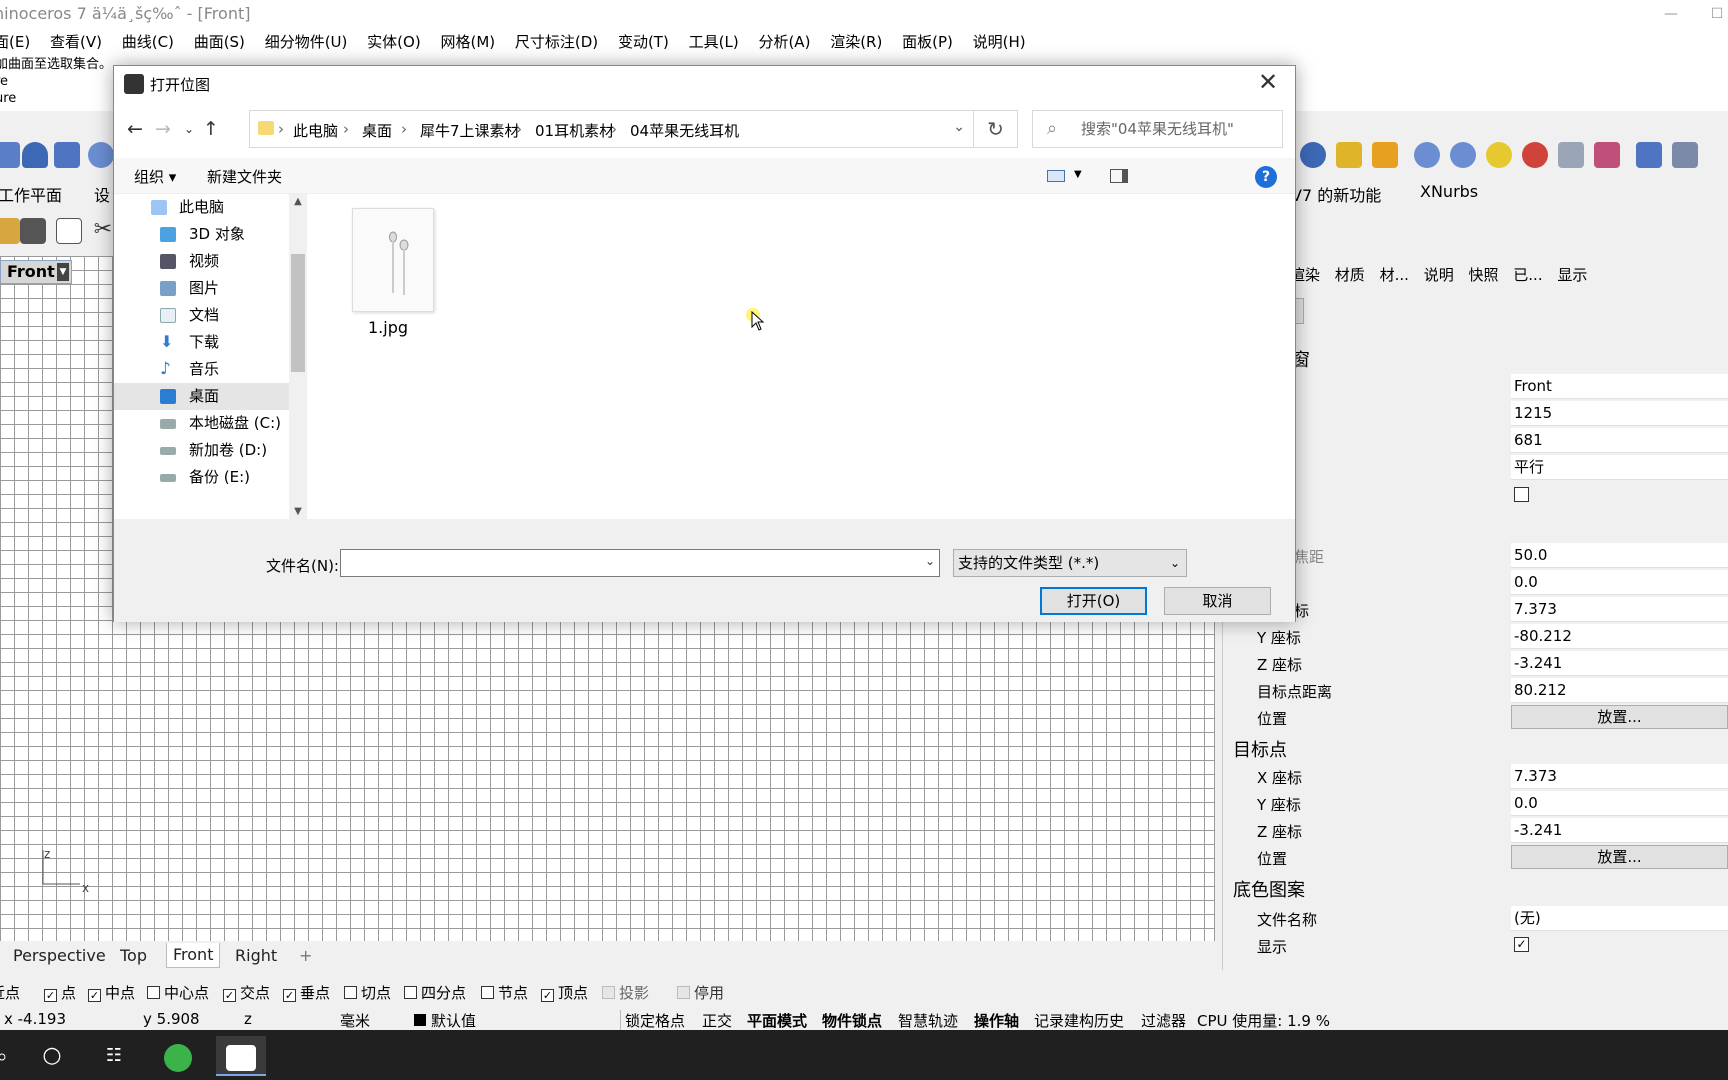 This screenshot has height=1080, width=1728. I want to click on menu-item-panels: 面板(P), so click(927, 42).